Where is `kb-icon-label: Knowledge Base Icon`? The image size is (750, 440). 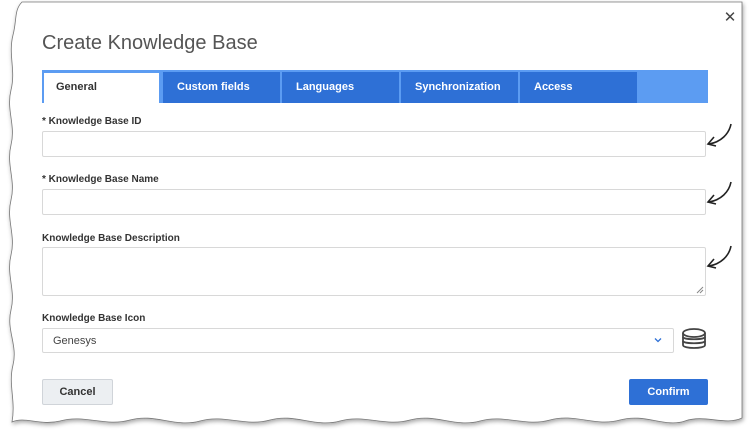
kb-icon-label: Knowledge Base Icon is located at coordinates (94, 318).